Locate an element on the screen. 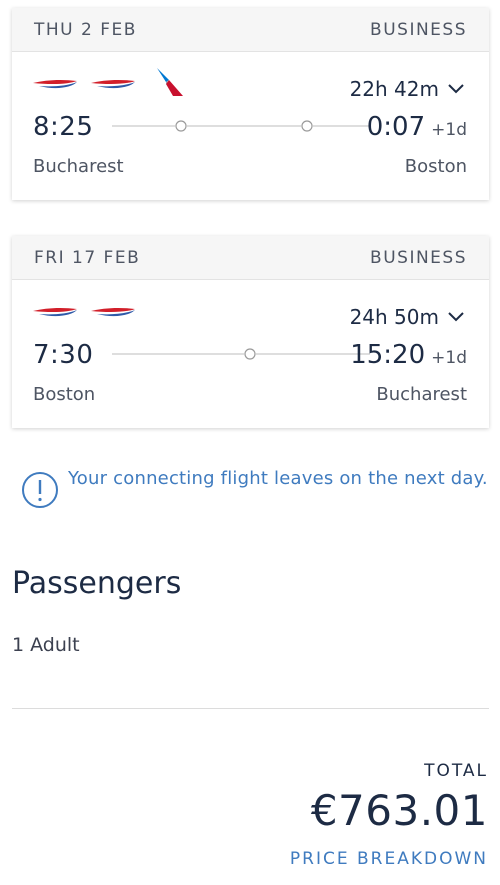 Image resolution: width=500 pixels, height=885 pixels. duration-toggle: 22h 42m is located at coordinates (407, 89).